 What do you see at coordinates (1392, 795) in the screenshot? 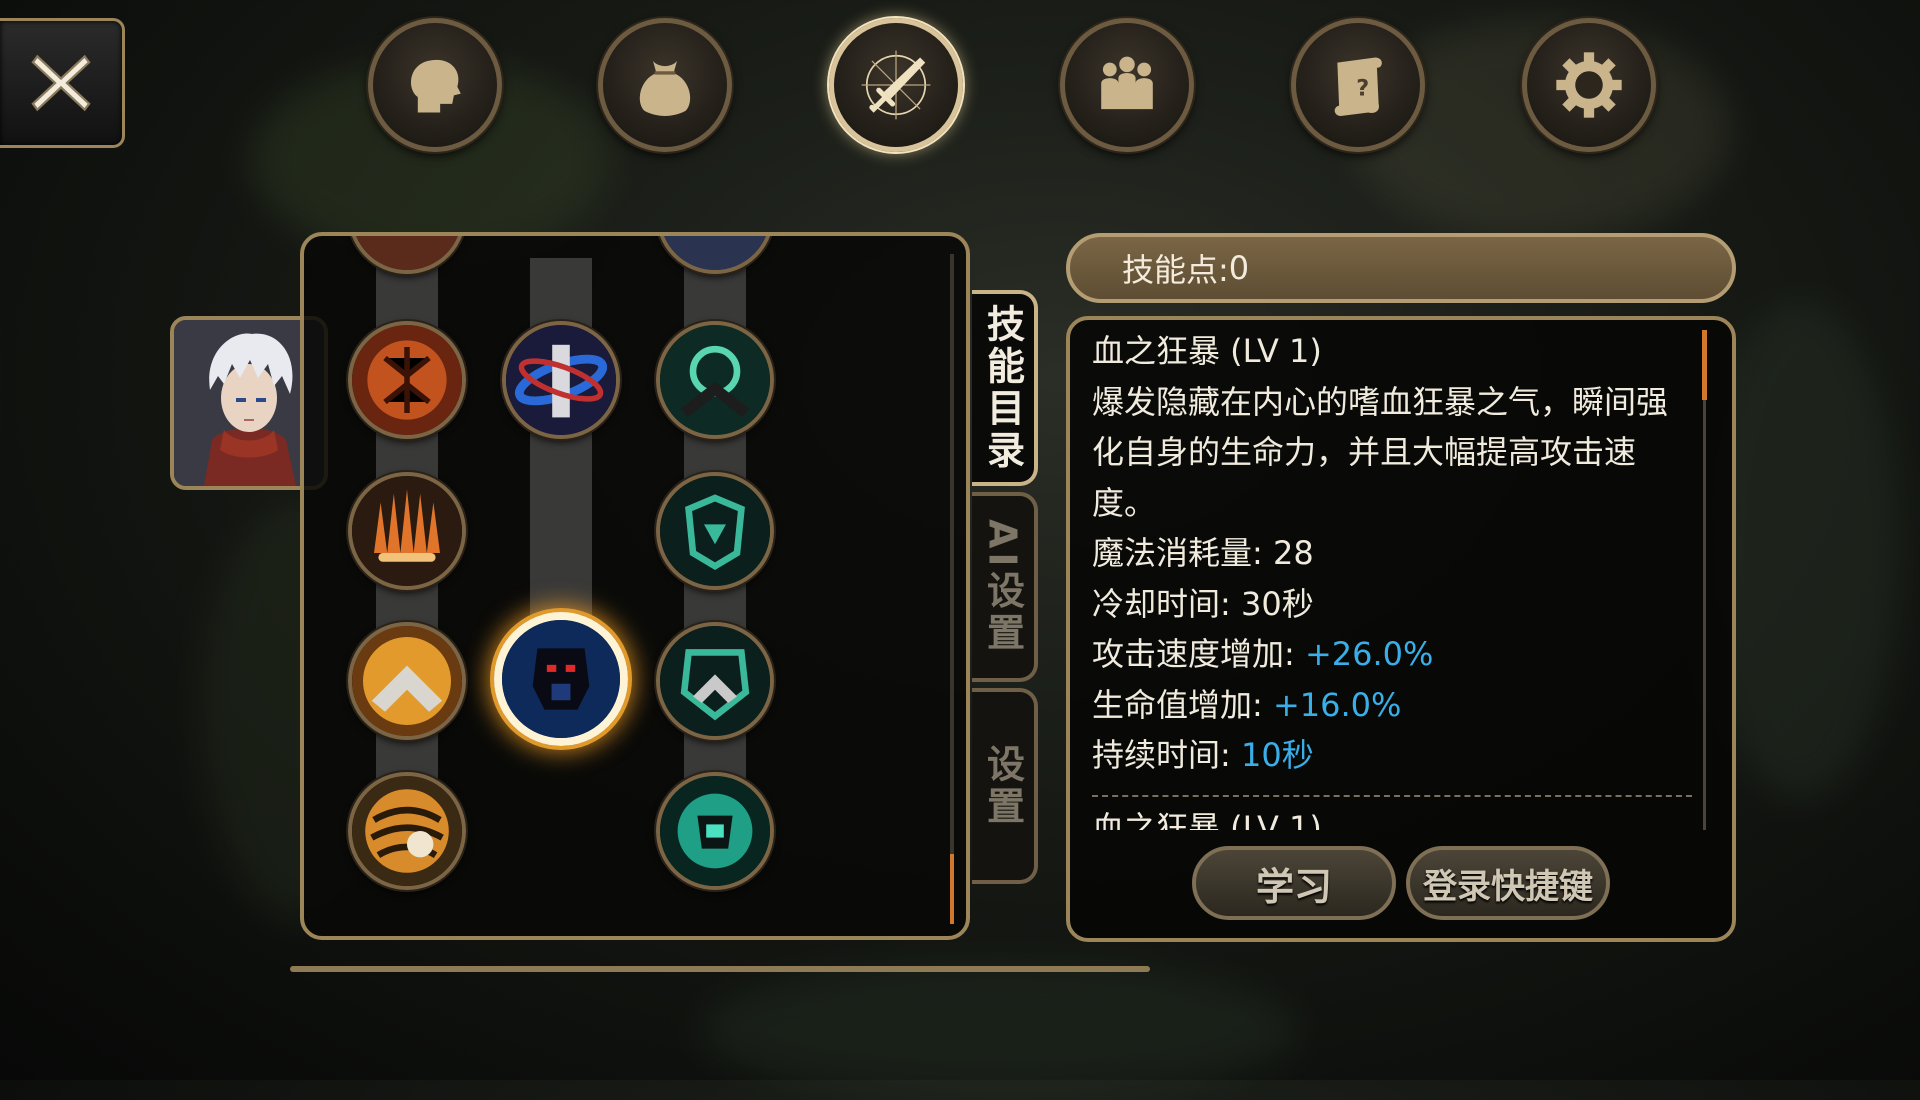
I see `description-divider` at bounding box center [1392, 795].